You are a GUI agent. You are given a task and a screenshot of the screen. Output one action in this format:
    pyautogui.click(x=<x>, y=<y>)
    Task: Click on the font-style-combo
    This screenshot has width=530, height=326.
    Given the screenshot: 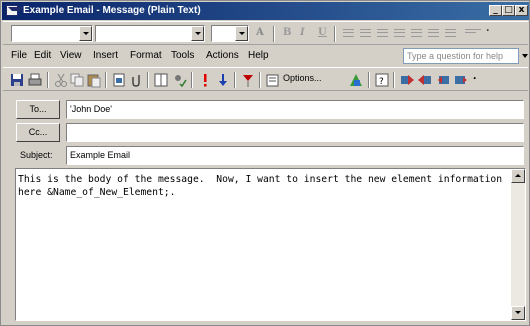 What is the action you would take?
    pyautogui.click(x=150, y=33)
    